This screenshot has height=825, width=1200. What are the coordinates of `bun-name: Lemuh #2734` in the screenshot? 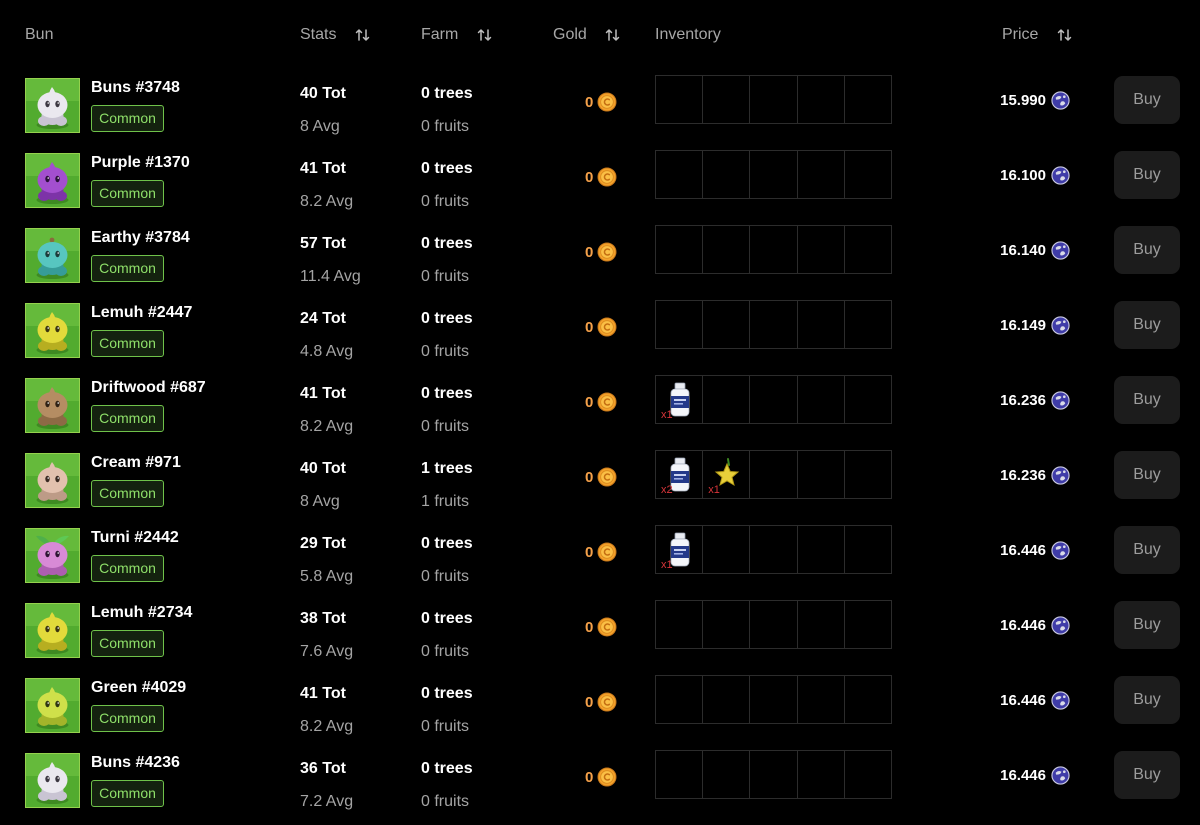 It's located at (142, 612).